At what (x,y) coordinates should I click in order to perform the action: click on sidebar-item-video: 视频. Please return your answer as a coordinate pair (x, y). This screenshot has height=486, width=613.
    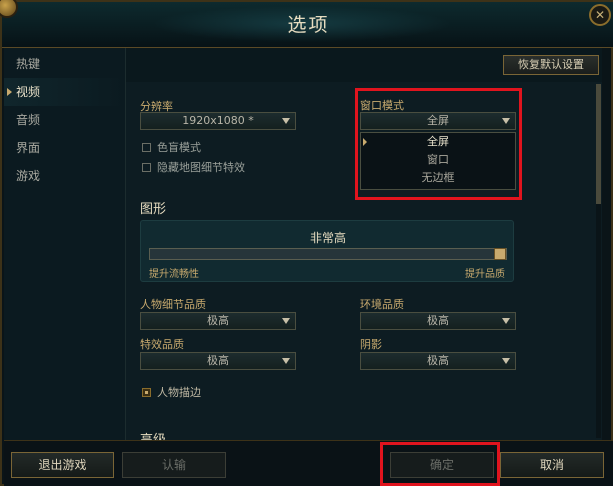
    Looking at the image, I should click on (64, 92).